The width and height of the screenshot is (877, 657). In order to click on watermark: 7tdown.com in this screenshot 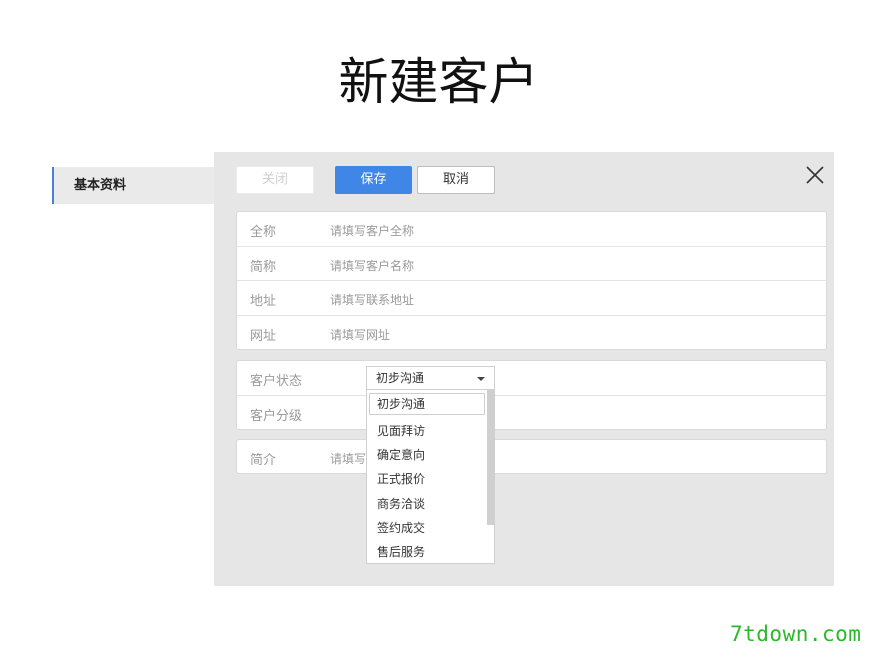, I will do `click(796, 634)`.